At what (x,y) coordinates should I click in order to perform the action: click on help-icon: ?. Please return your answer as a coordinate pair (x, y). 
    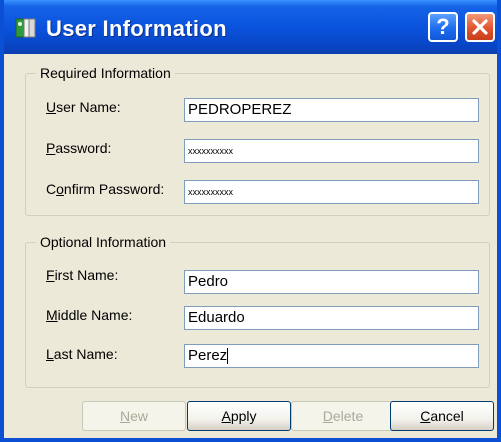
    Looking at the image, I should click on (443, 26).